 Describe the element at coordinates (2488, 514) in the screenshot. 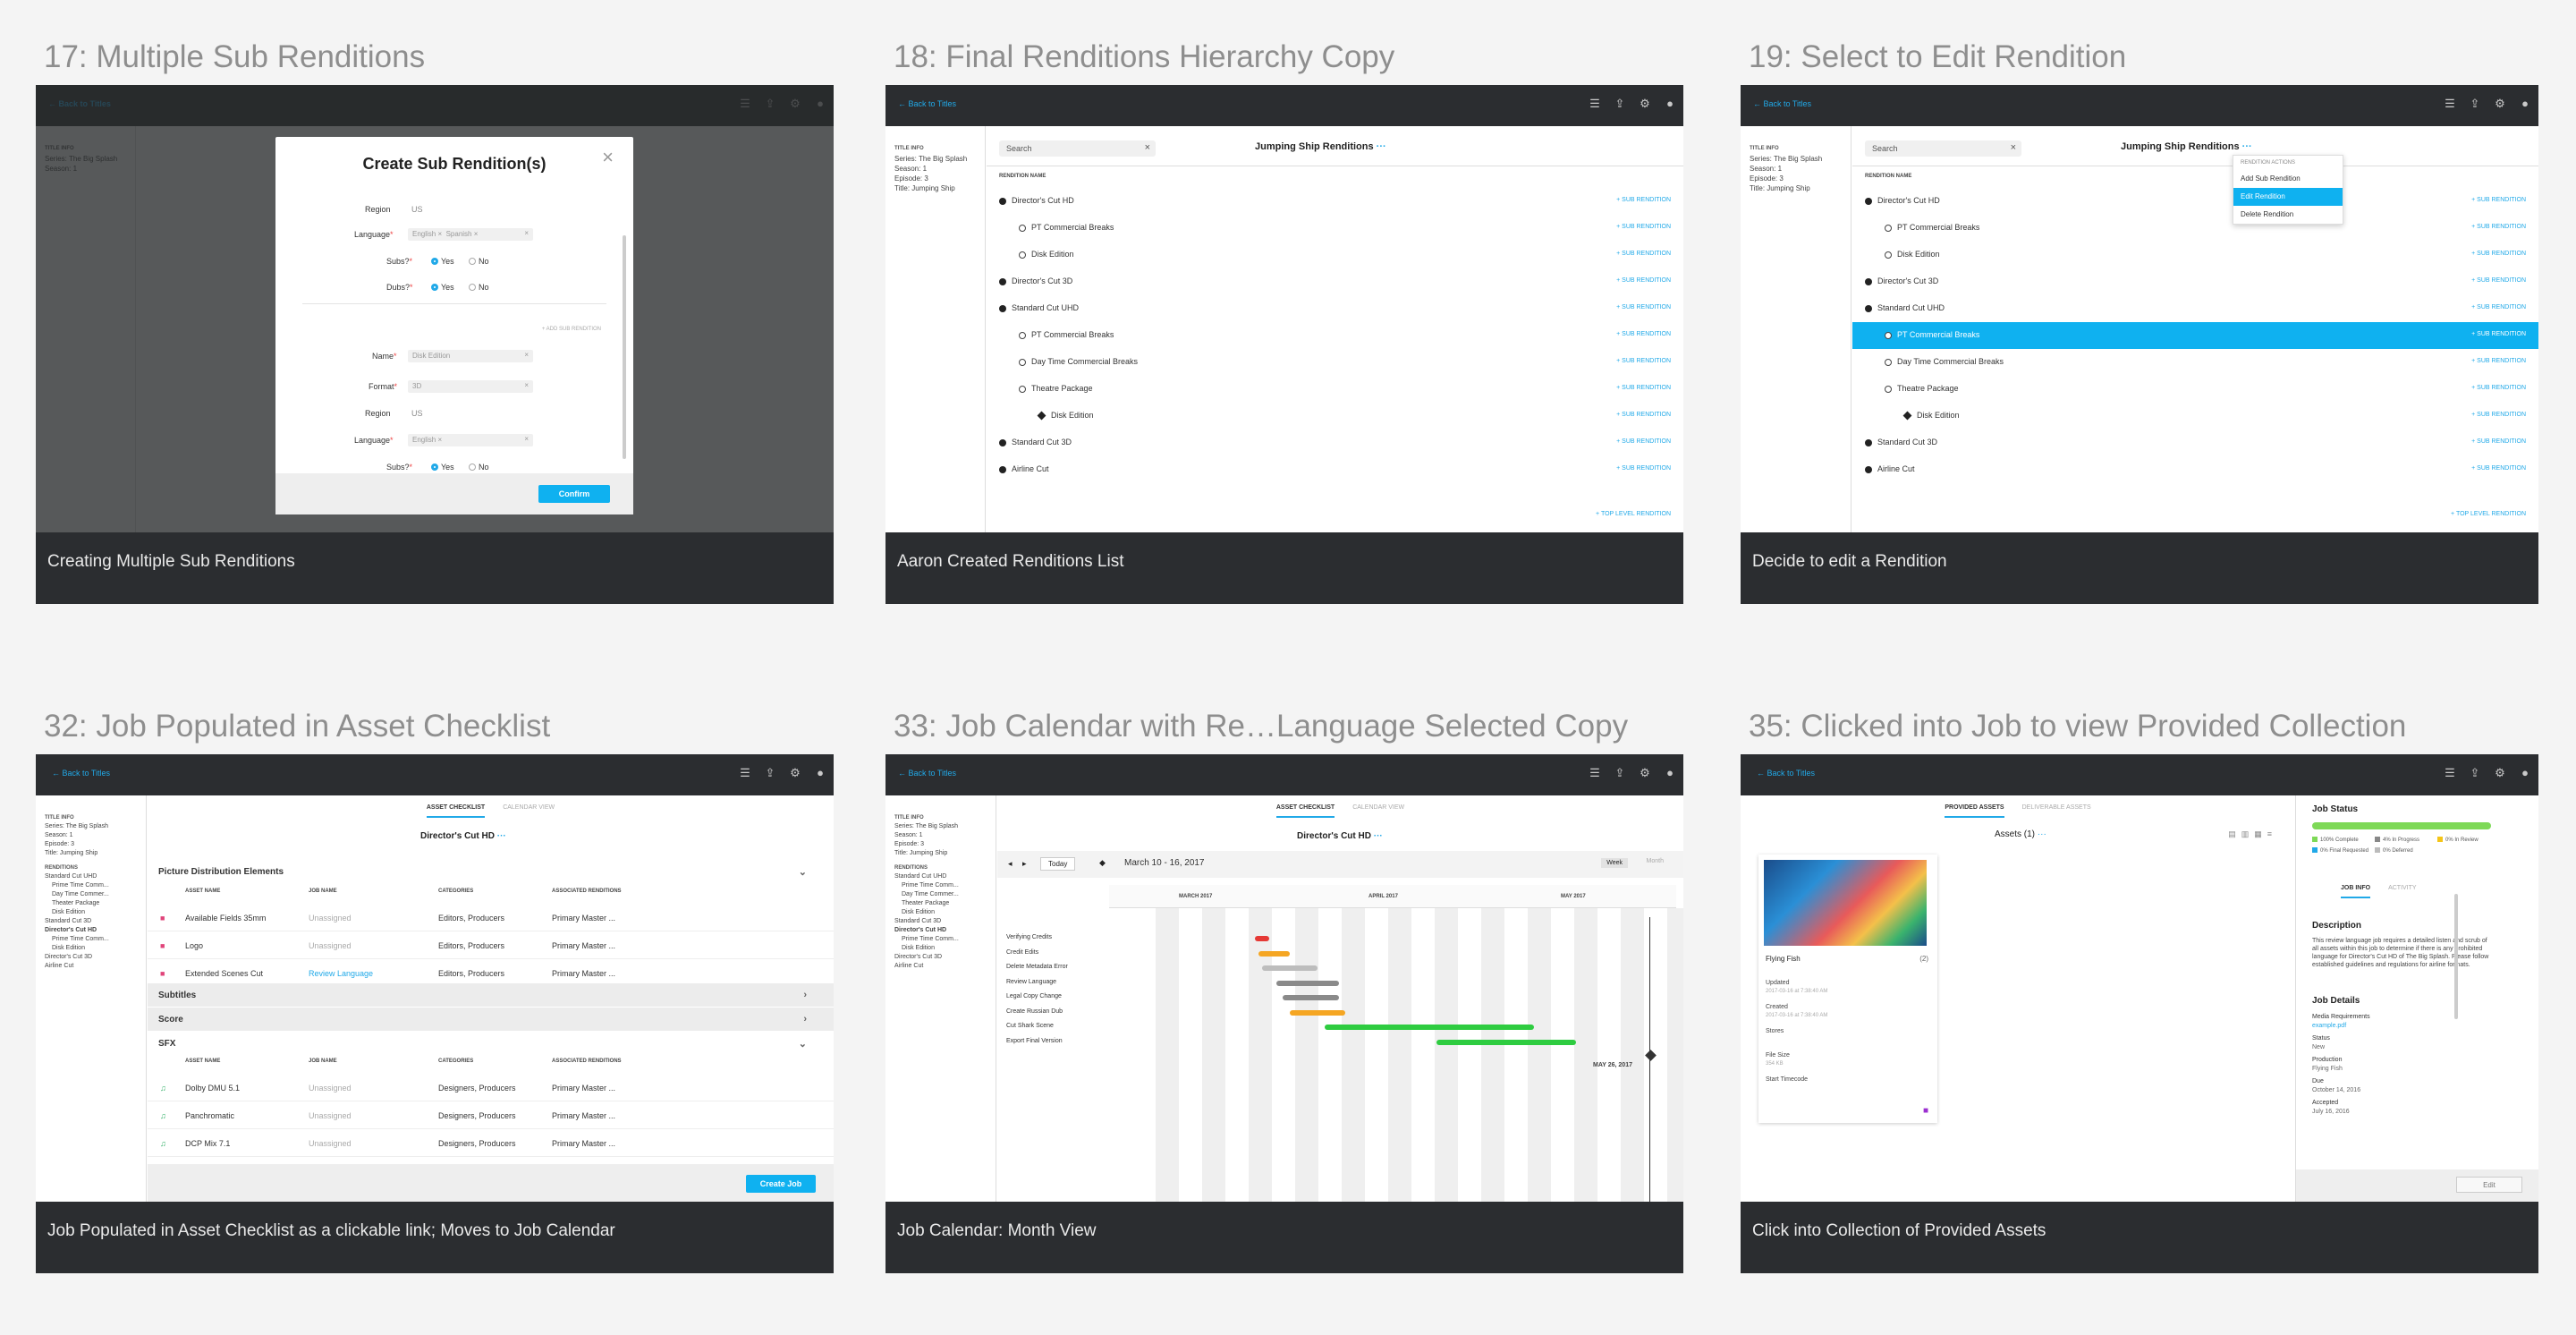

I see `top-level-rendition-button: + TOP LEVEL RENDITION` at that location.